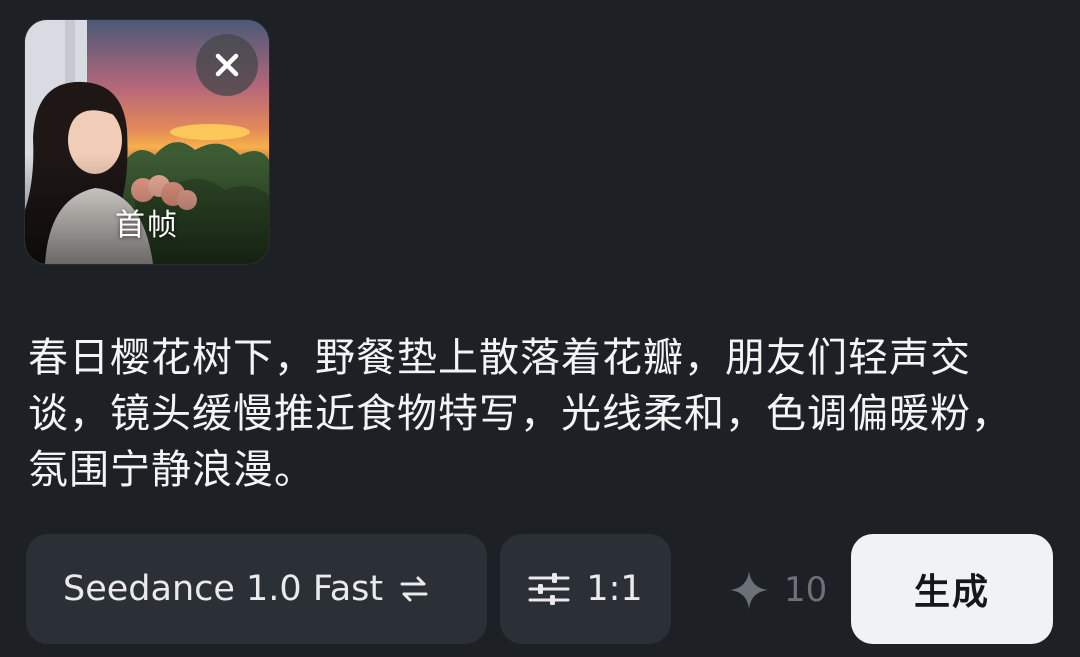  What do you see at coordinates (952, 589) in the screenshot?
I see `generate-button: 生成` at bounding box center [952, 589].